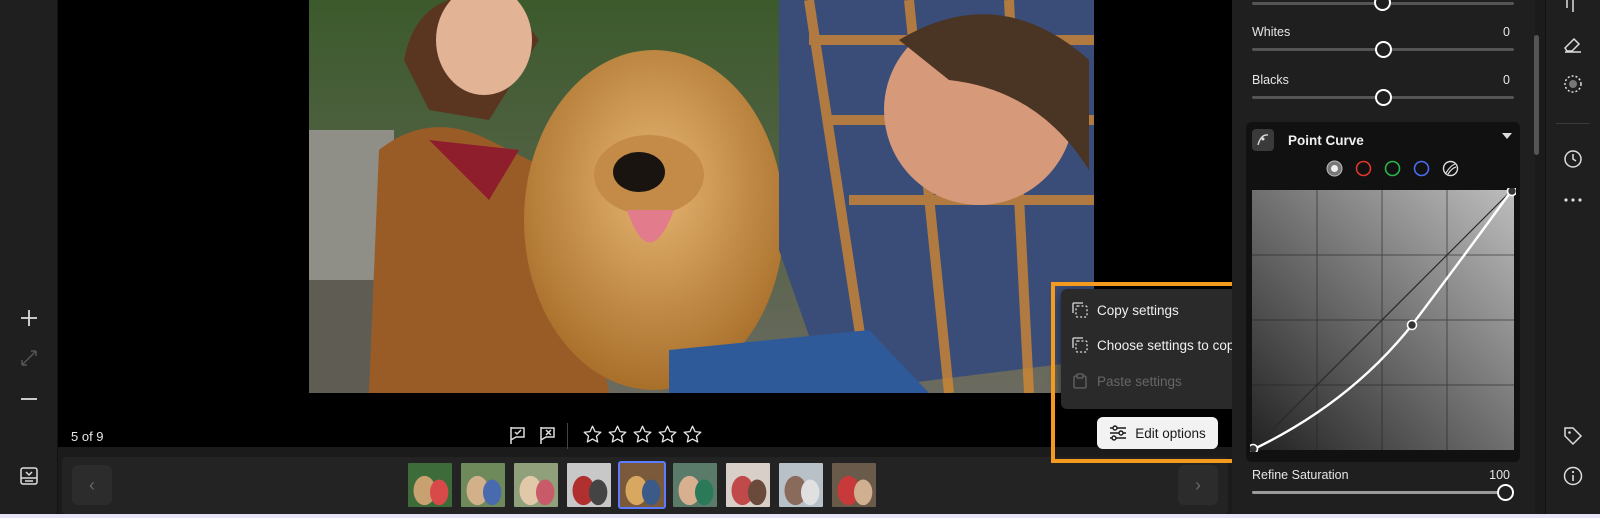  I want to click on minus-icon, so click(29, 399).